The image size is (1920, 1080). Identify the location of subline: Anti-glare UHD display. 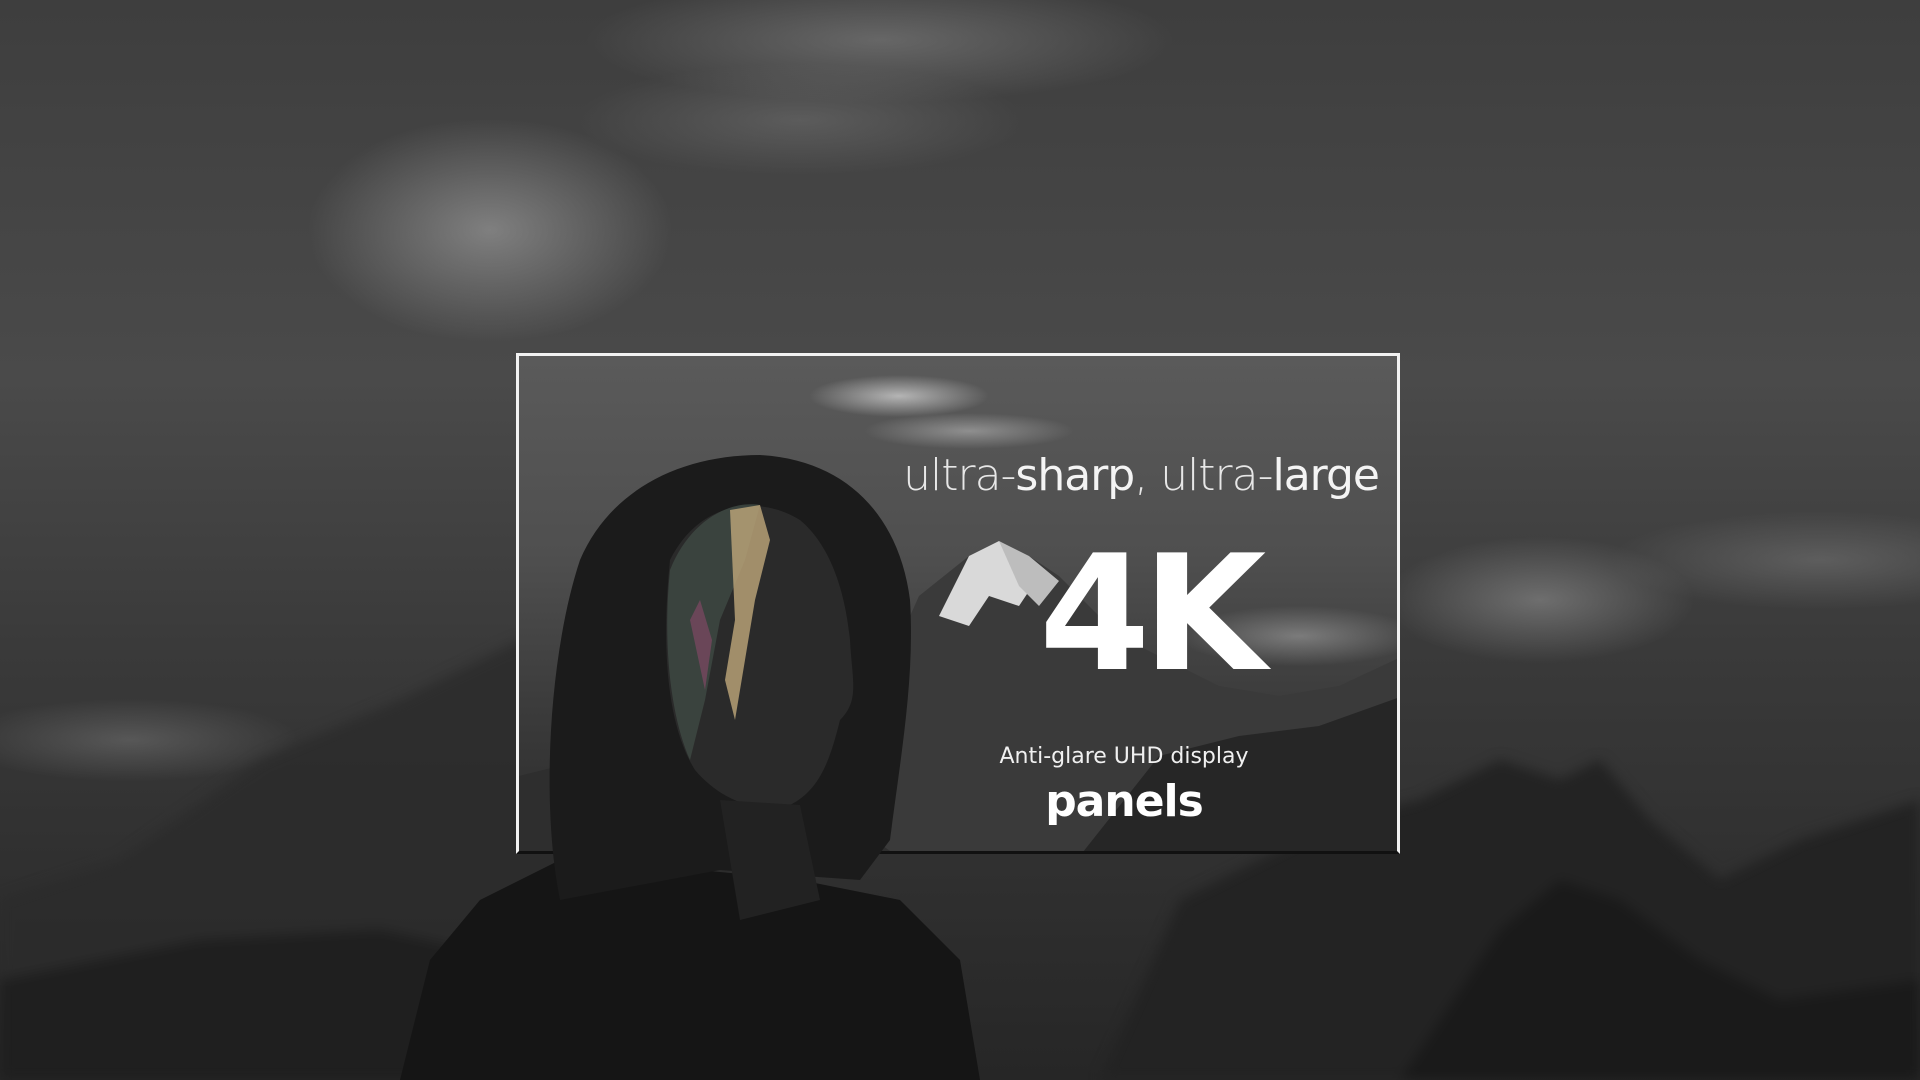
(1124, 756).